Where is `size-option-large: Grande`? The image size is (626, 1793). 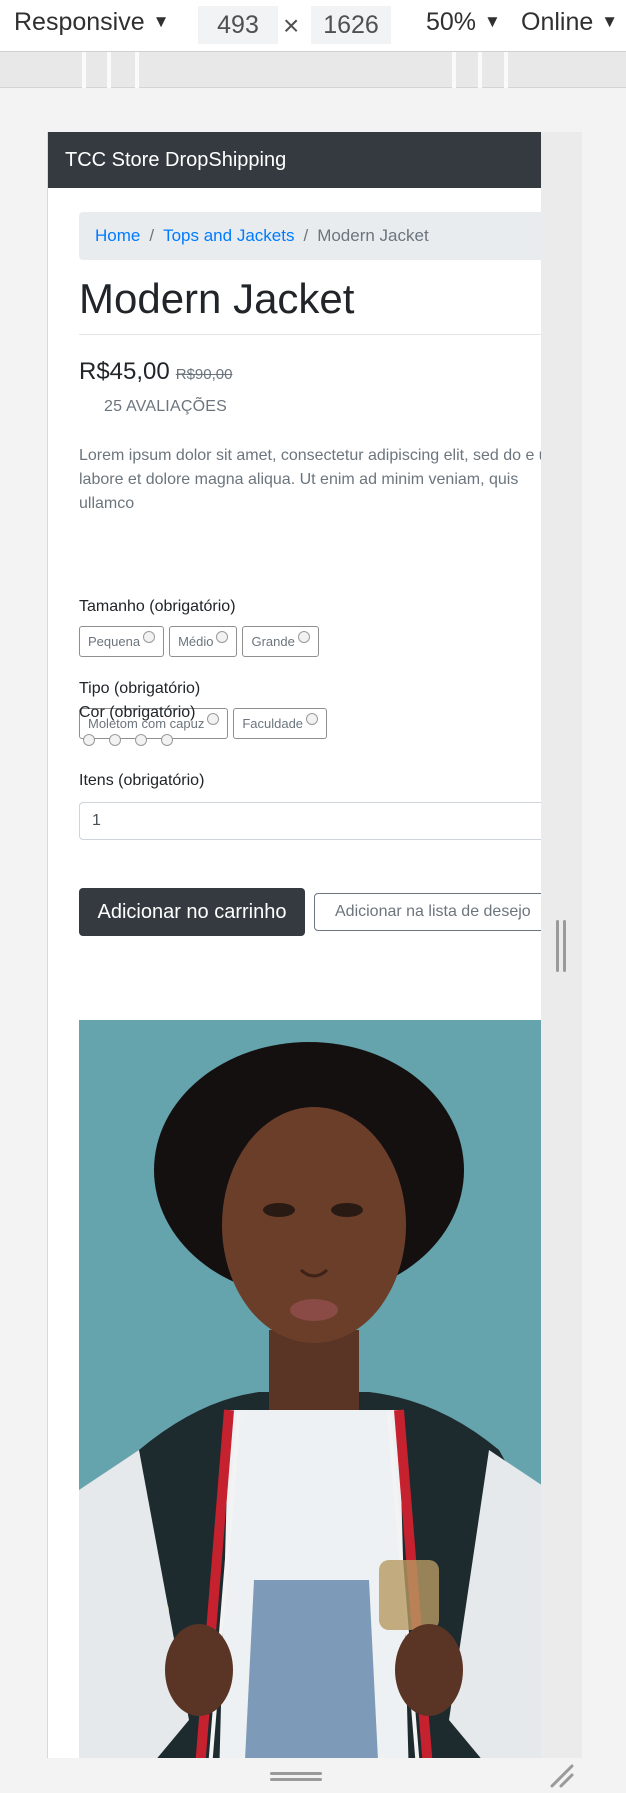
size-option-large: Grande is located at coordinates (280, 641).